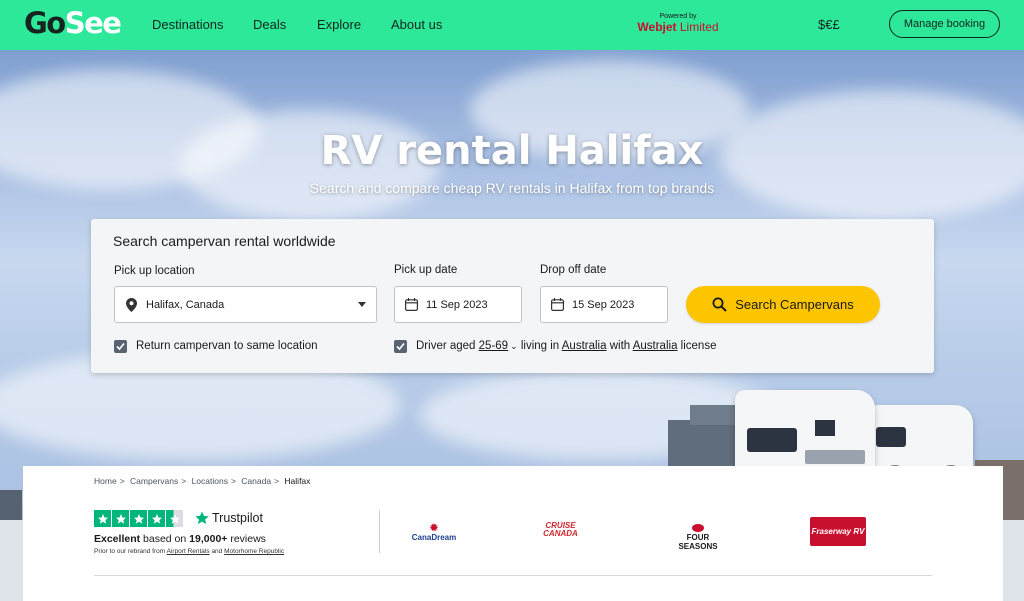  I want to click on map-pin-icon, so click(131, 304).